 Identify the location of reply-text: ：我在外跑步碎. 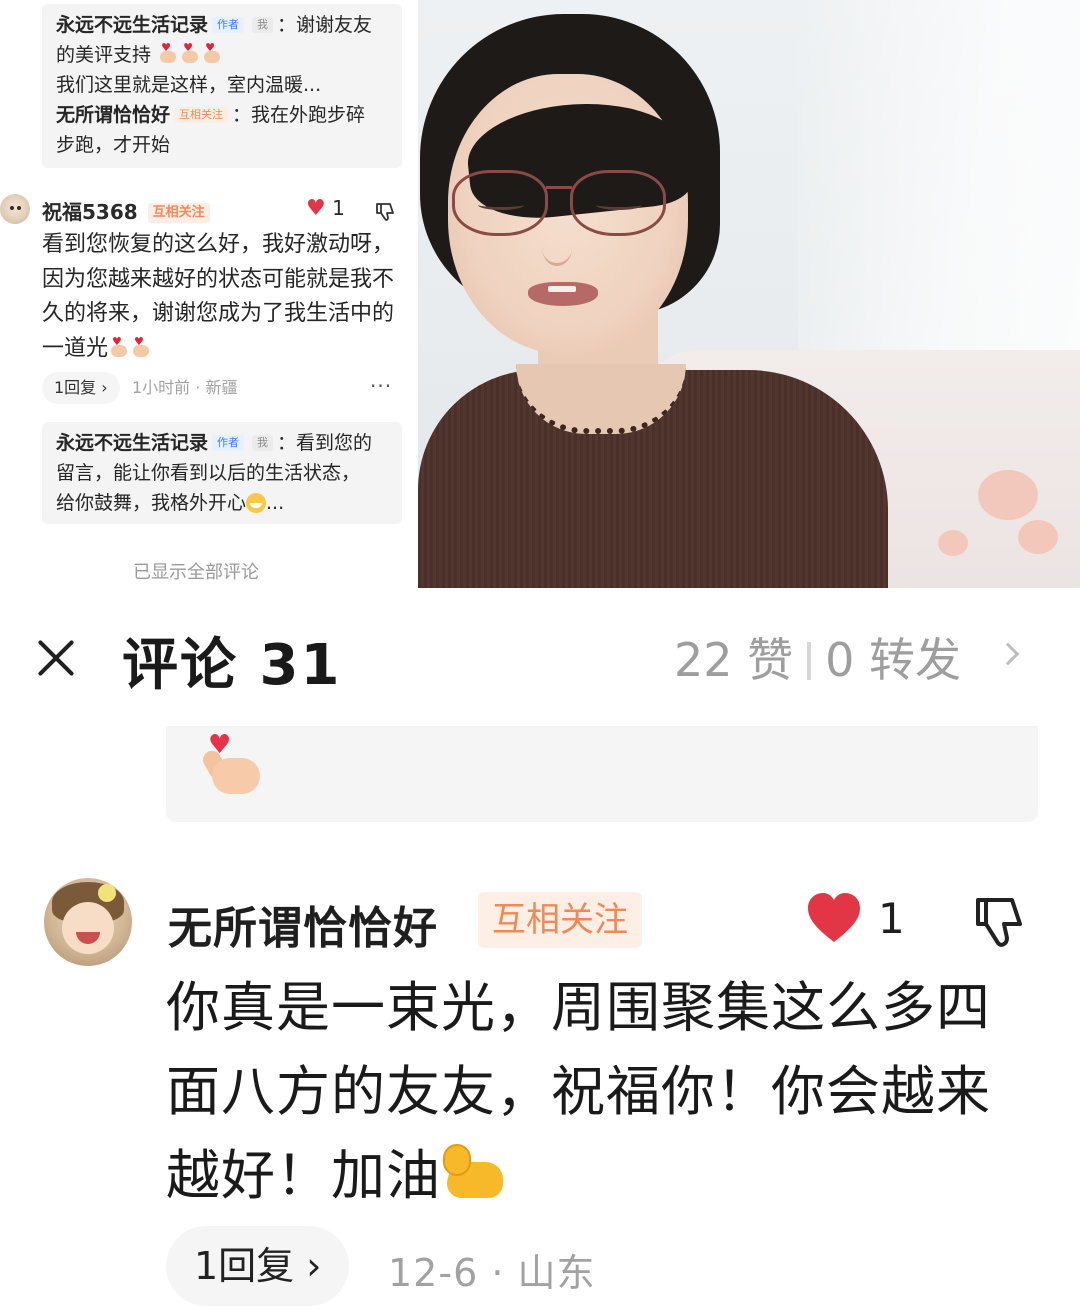
(299, 115).